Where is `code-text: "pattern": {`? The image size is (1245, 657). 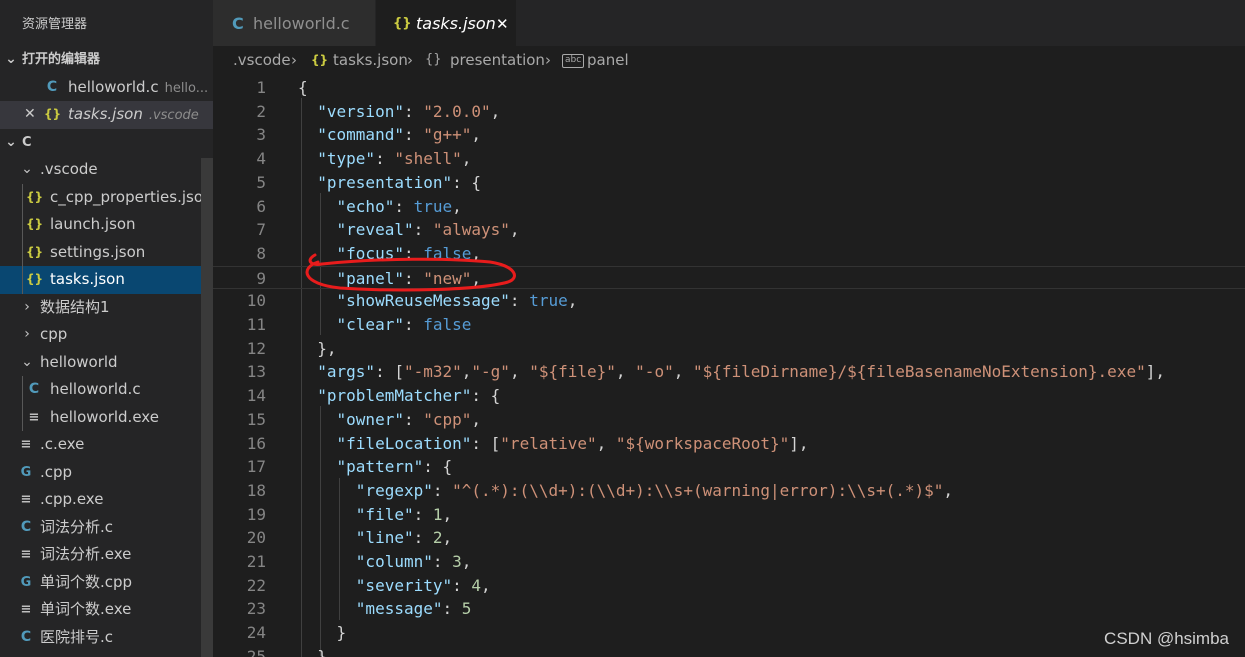
code-text: "pattern": { is located at coordinates (375, 467).